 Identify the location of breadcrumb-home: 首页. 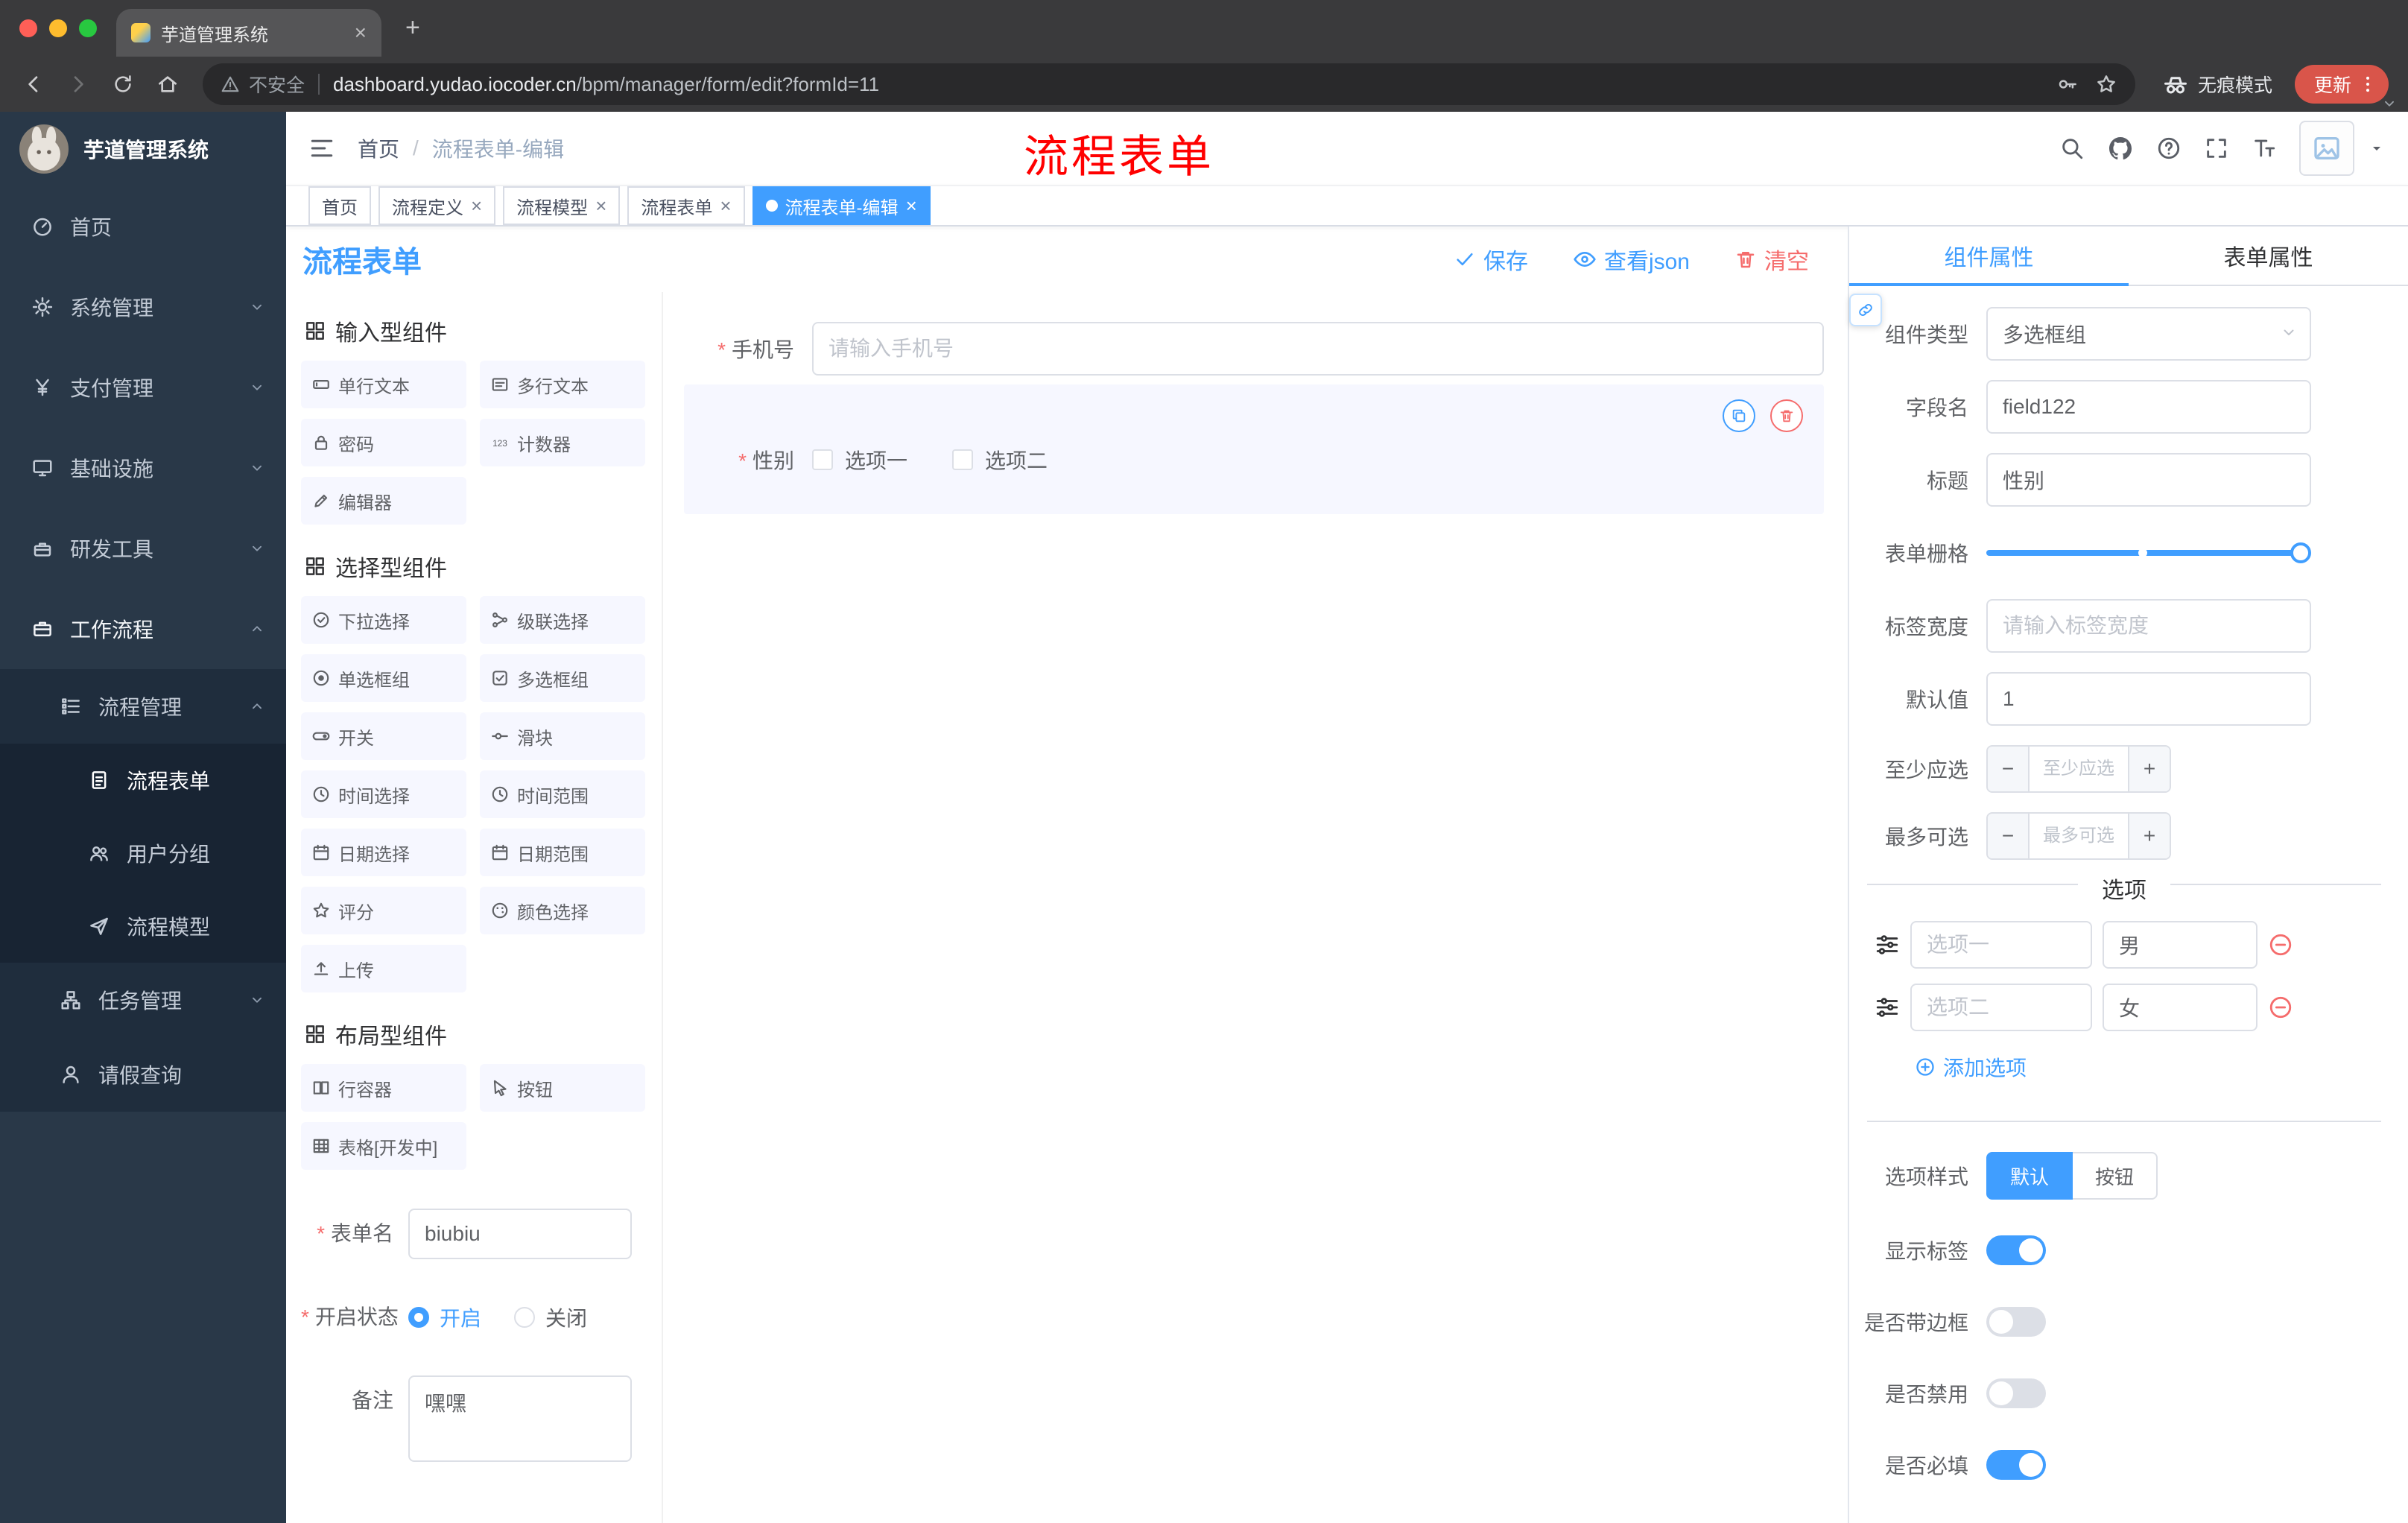
(378, 148).